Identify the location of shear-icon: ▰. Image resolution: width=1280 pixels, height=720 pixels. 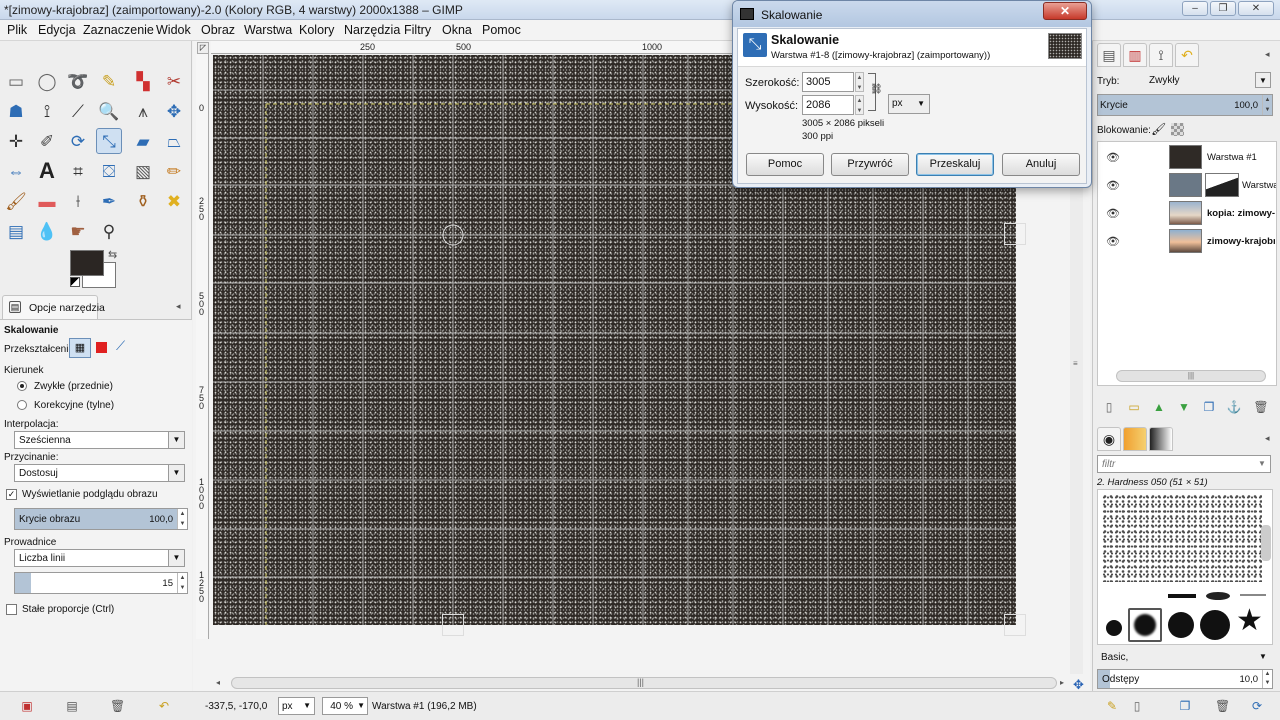
(143, 141).